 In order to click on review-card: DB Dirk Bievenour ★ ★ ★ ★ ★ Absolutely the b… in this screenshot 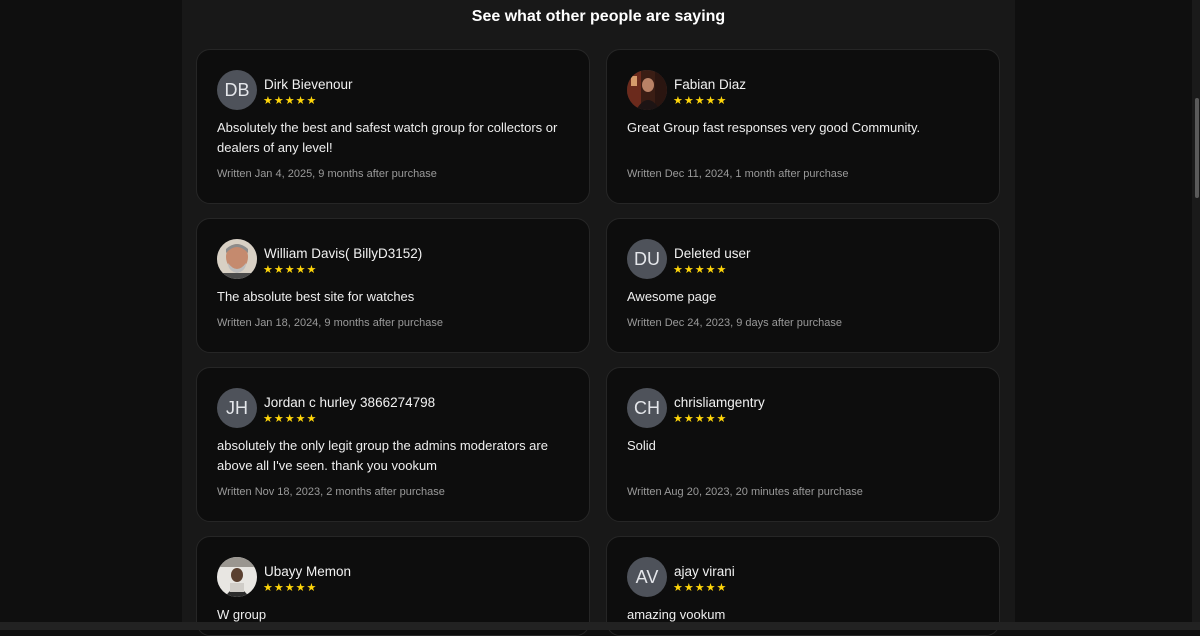, I will do `click(393, 126)`.